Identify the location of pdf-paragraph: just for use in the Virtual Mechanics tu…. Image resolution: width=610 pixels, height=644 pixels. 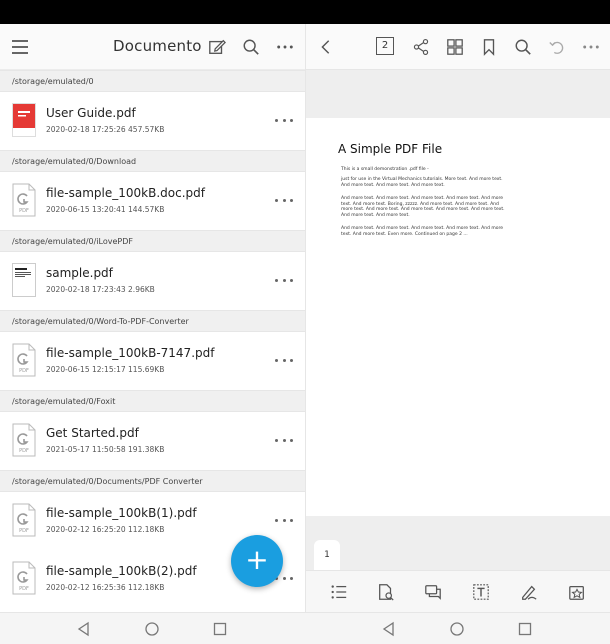
(422, 182).